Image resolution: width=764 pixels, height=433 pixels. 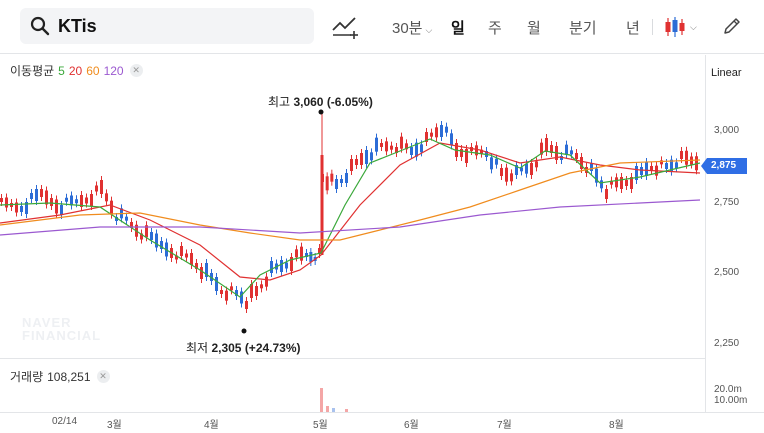 What do you see at coordinates (167, 26) in the screenshot?
I see `stock-search-box: KTis` at bounding box center [167, 26].